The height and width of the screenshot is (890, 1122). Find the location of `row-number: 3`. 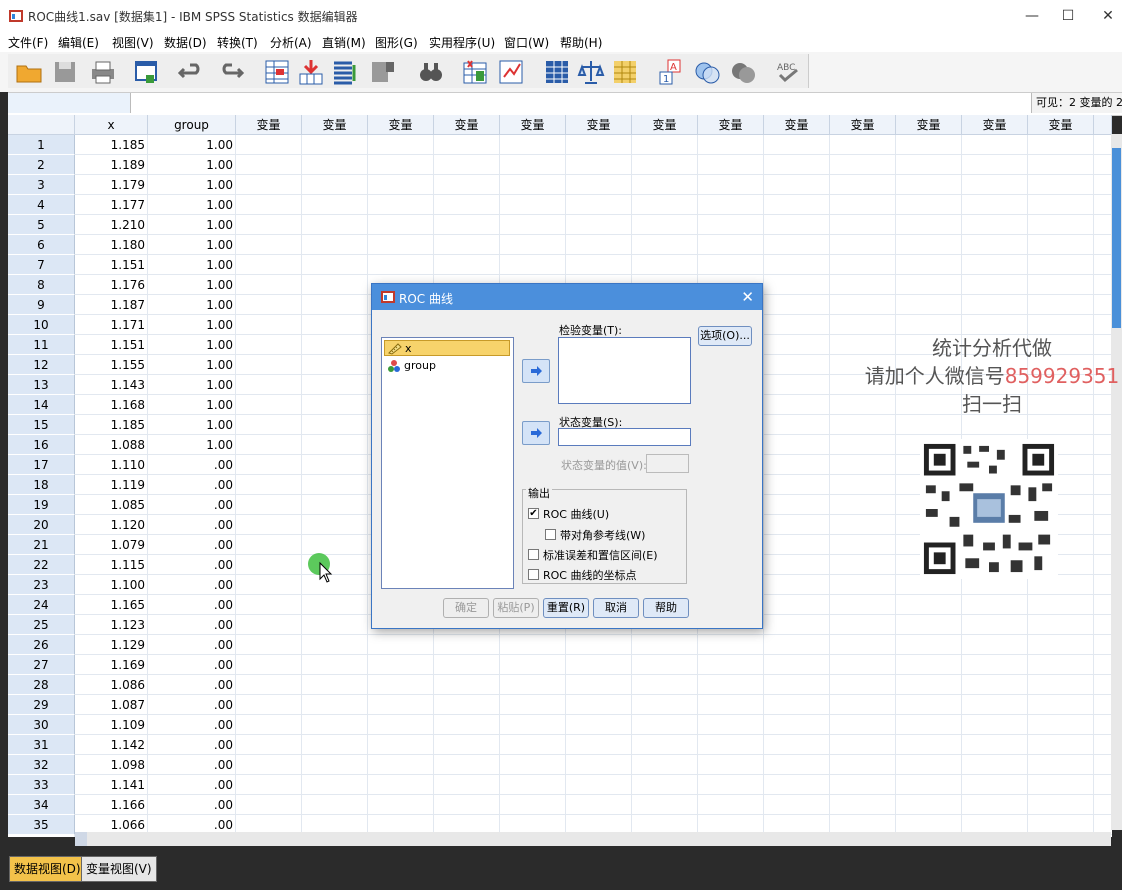

row-number: 3 is located at coordinates (41, 185).